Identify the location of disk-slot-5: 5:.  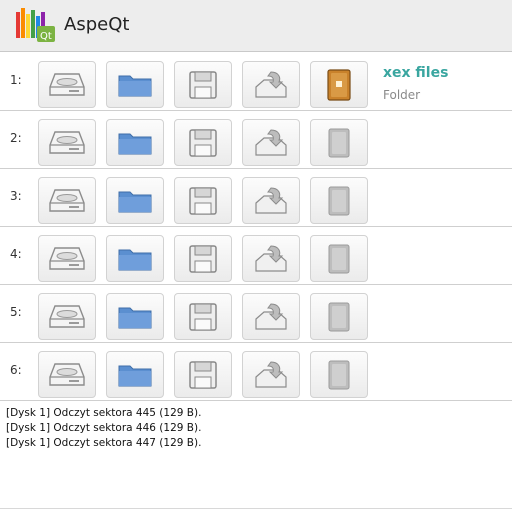
(256, 314).